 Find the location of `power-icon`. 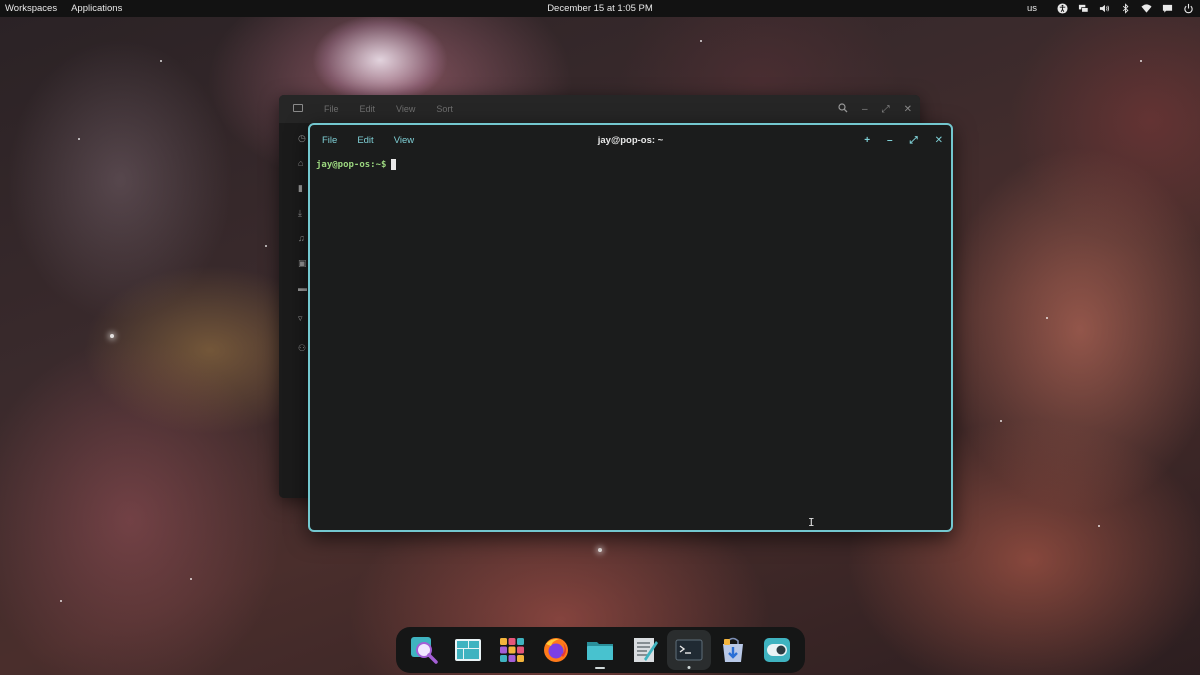

power-icon is located at coordinates (1188, 9).